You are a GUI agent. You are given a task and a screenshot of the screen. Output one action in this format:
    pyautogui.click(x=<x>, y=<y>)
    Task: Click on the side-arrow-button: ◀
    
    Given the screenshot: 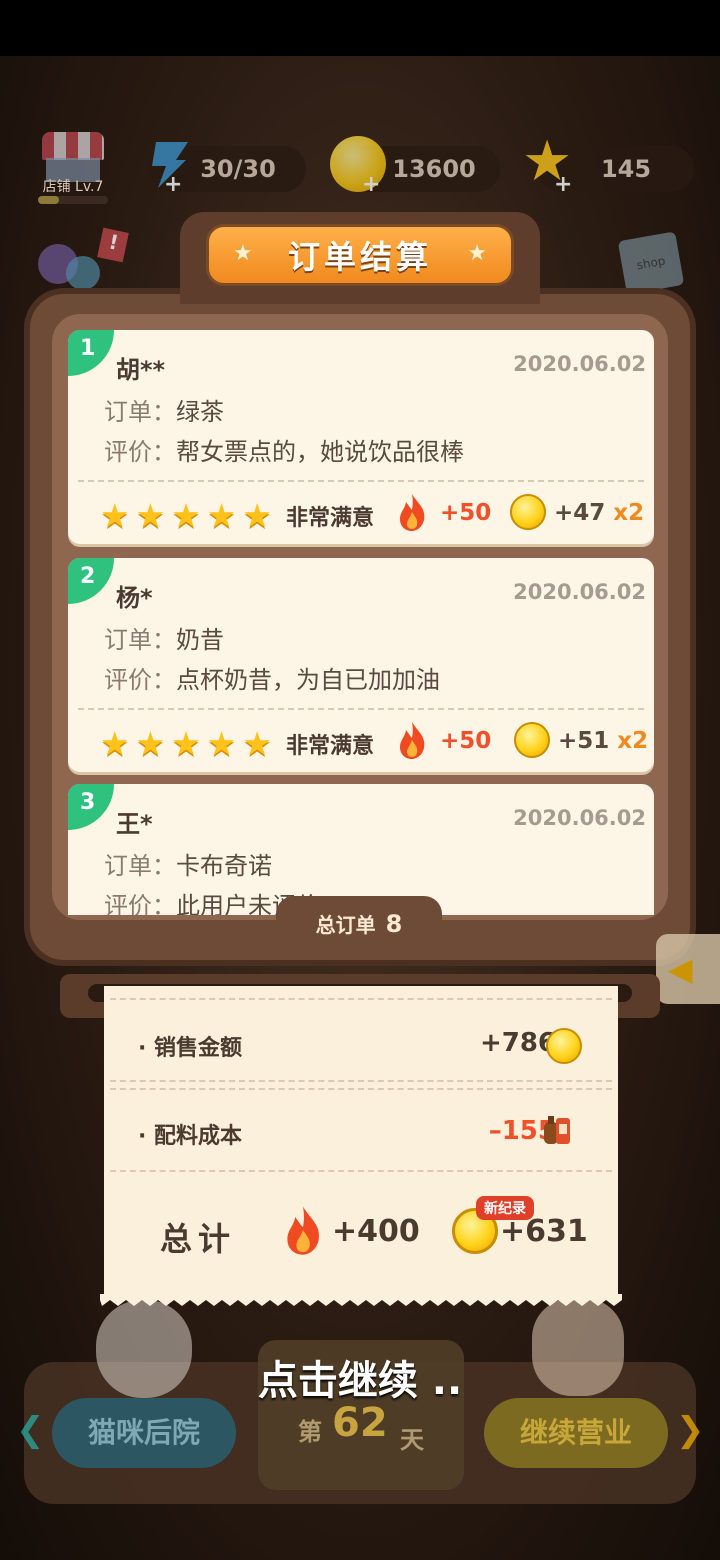 What is the action you would take?
    pyautogui.click(x=688, y=969)
    